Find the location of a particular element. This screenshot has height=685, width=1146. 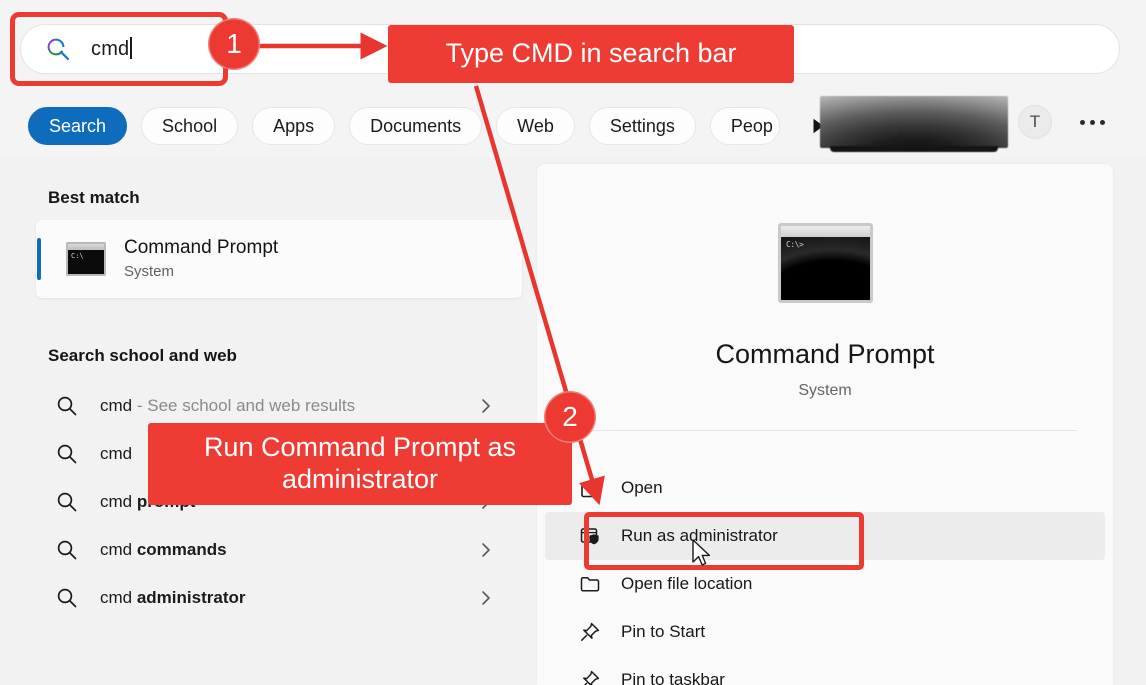

action-run-as-administrator: Run as administrator is located at coordinates (825, 536).